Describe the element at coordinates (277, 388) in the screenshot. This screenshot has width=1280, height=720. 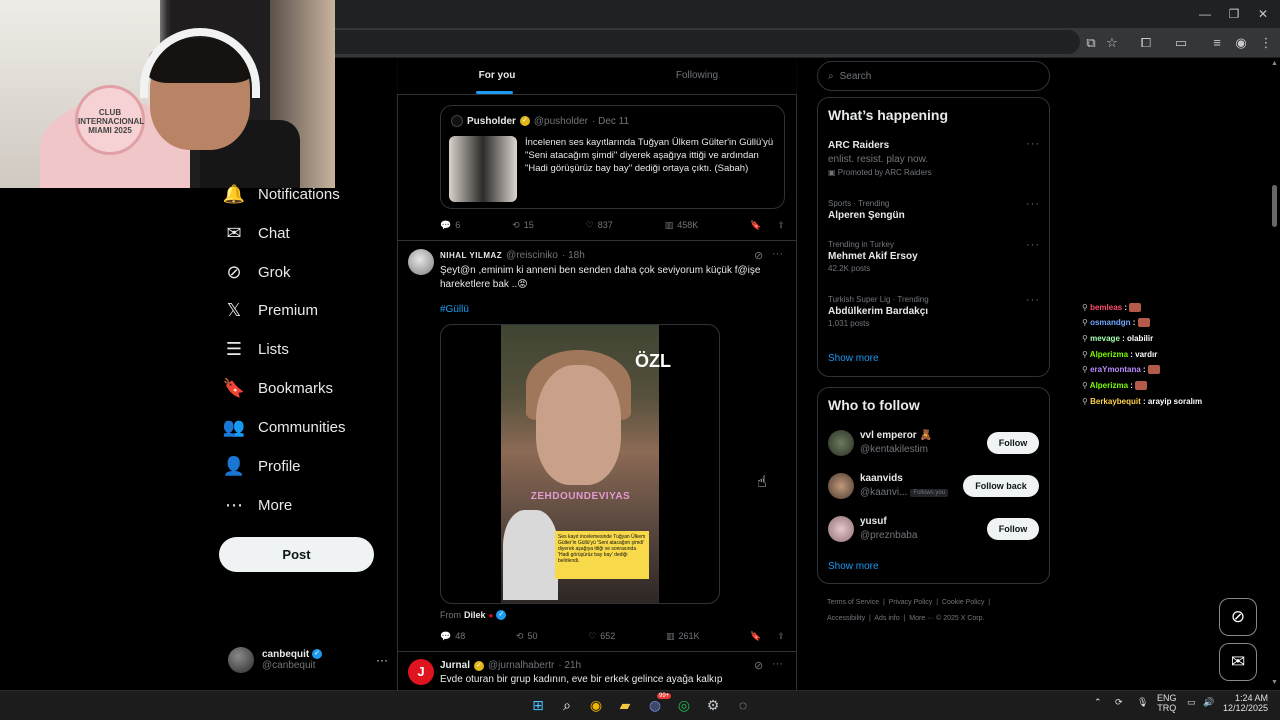
I see `sidebar-item-bookmarks: 🔖 Bookmarks` at that location.